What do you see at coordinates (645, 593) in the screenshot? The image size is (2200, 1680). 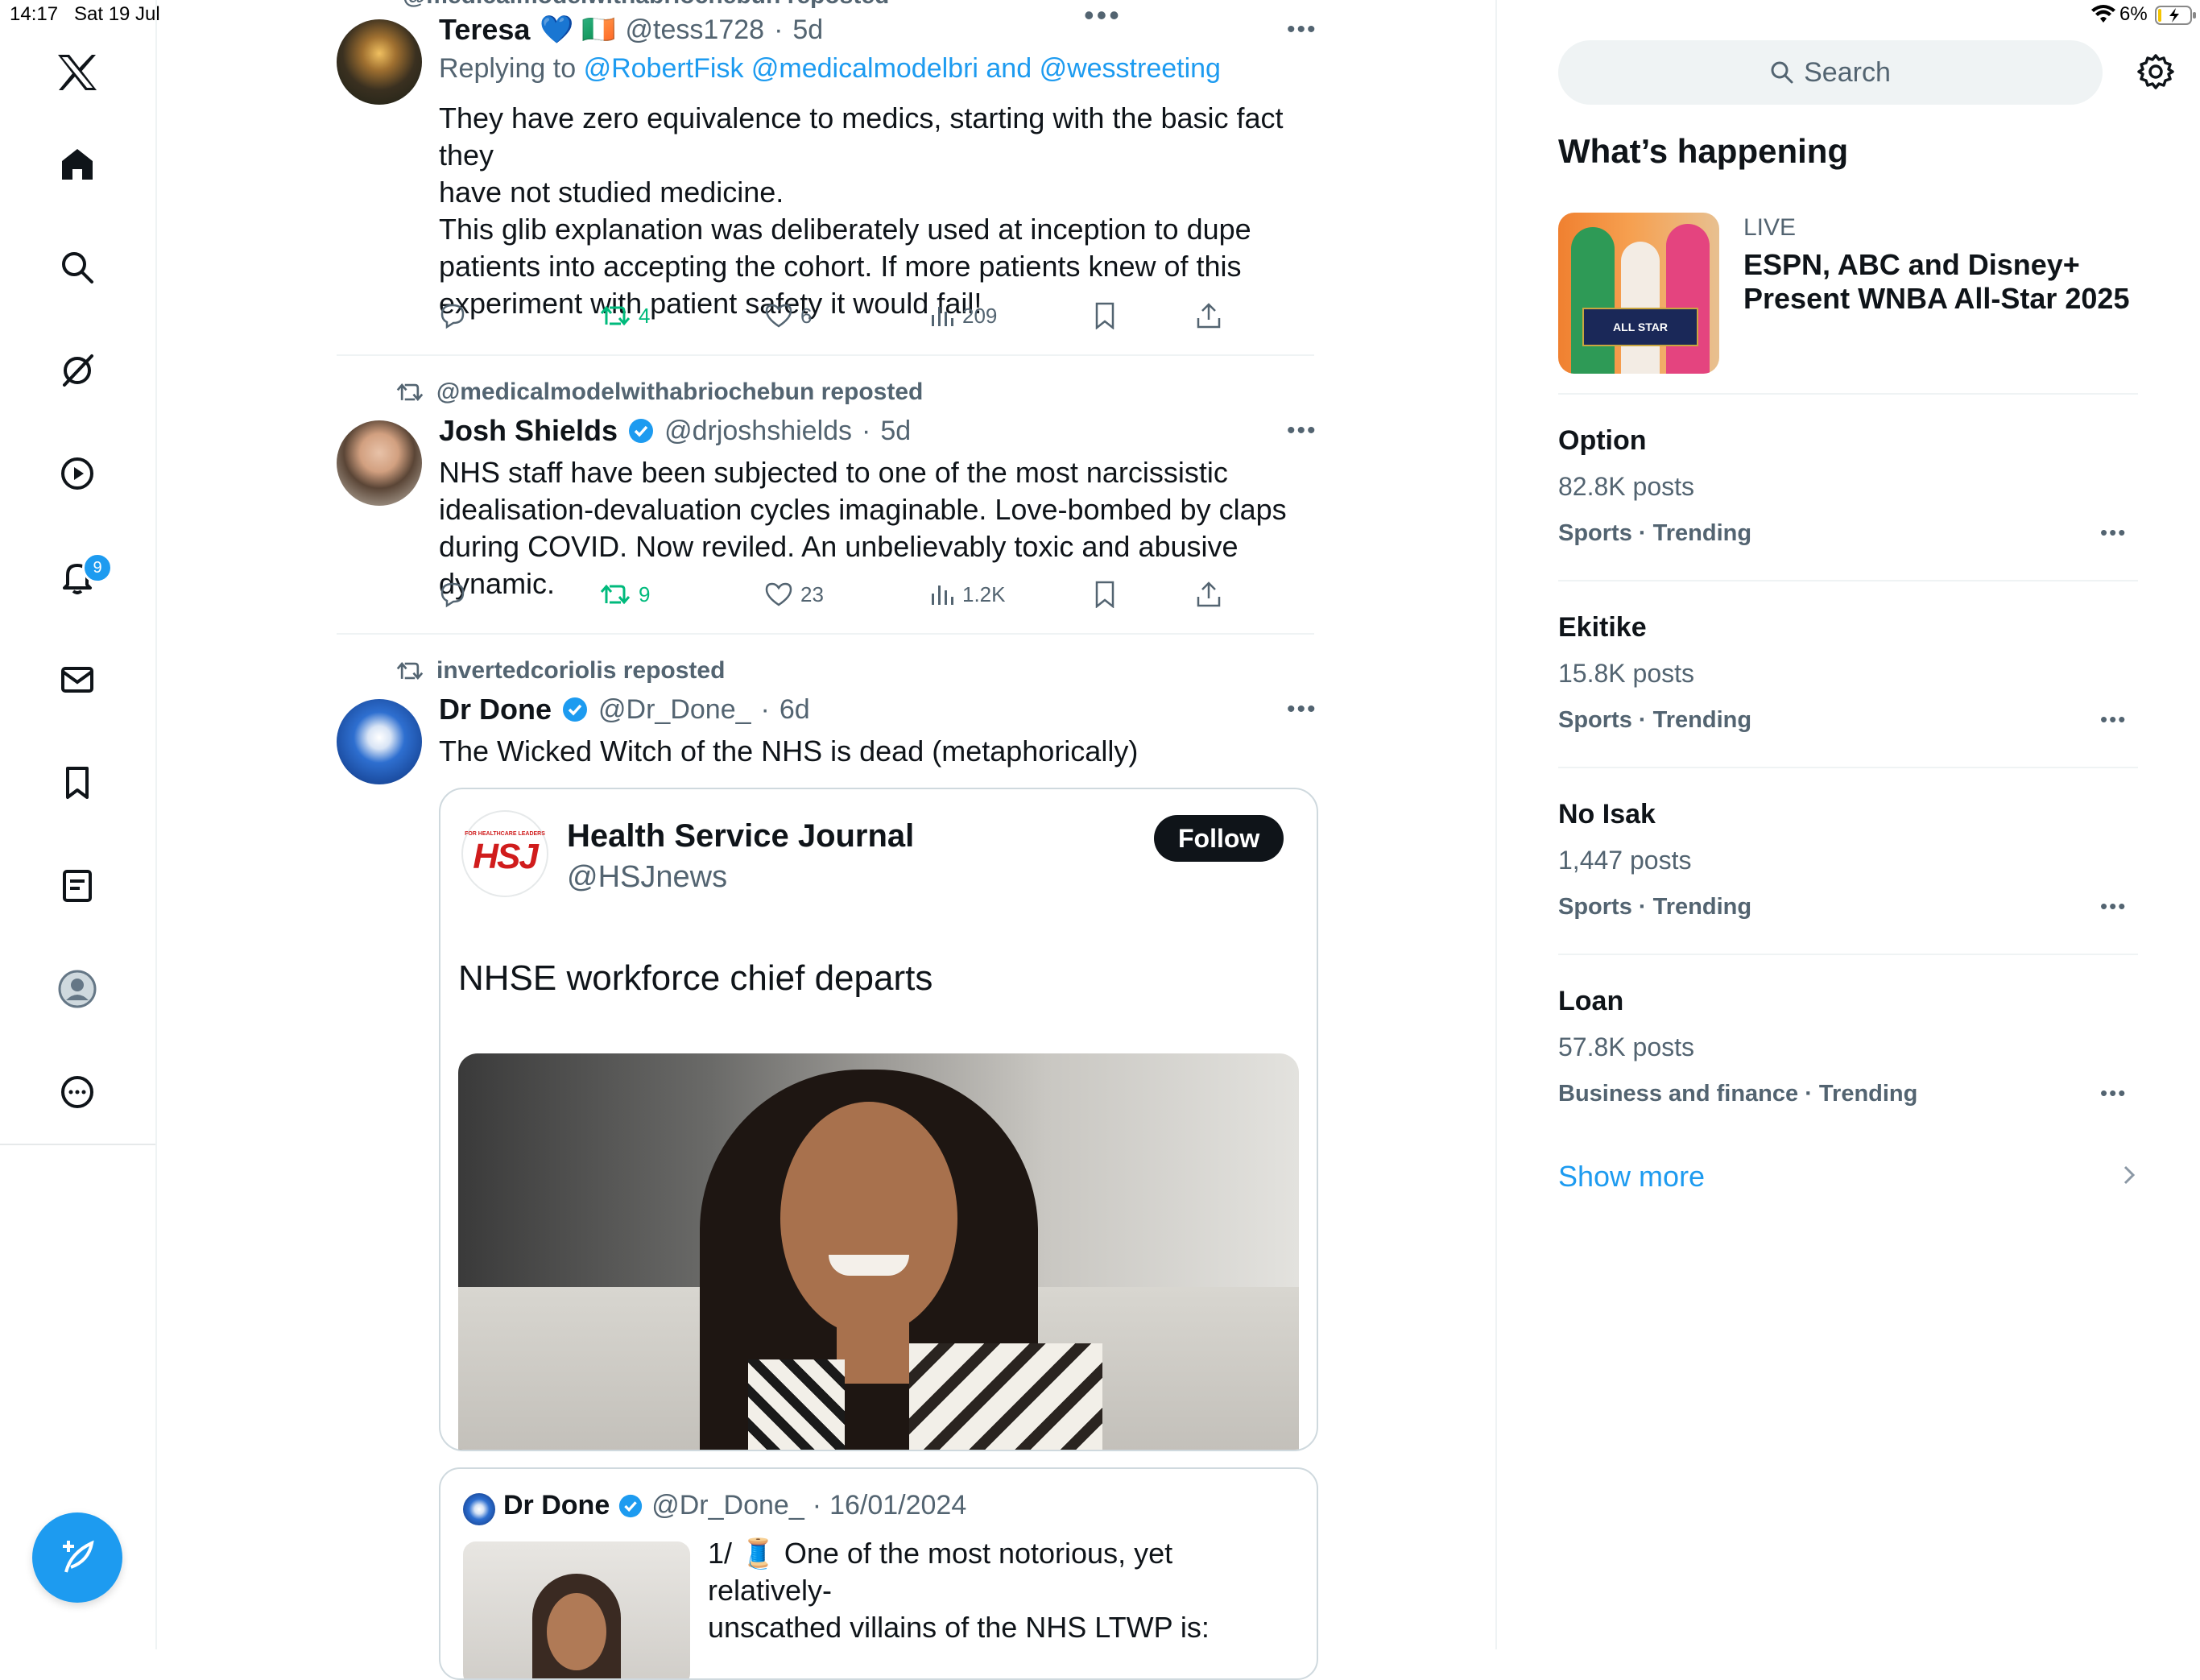 I see `retweet-count: 9` at bounding box center [645, 593].